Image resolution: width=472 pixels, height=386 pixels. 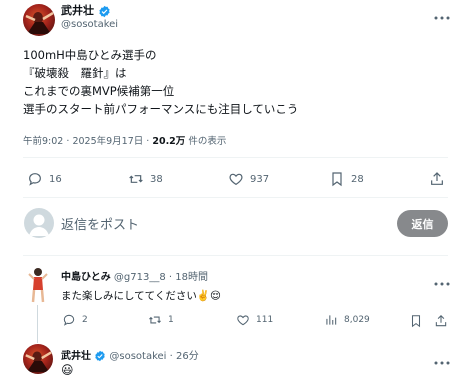 What do you see at coordinates (265, 320) in the screenshot?
I see `like-count: 111` at bounding box center [265, 320].